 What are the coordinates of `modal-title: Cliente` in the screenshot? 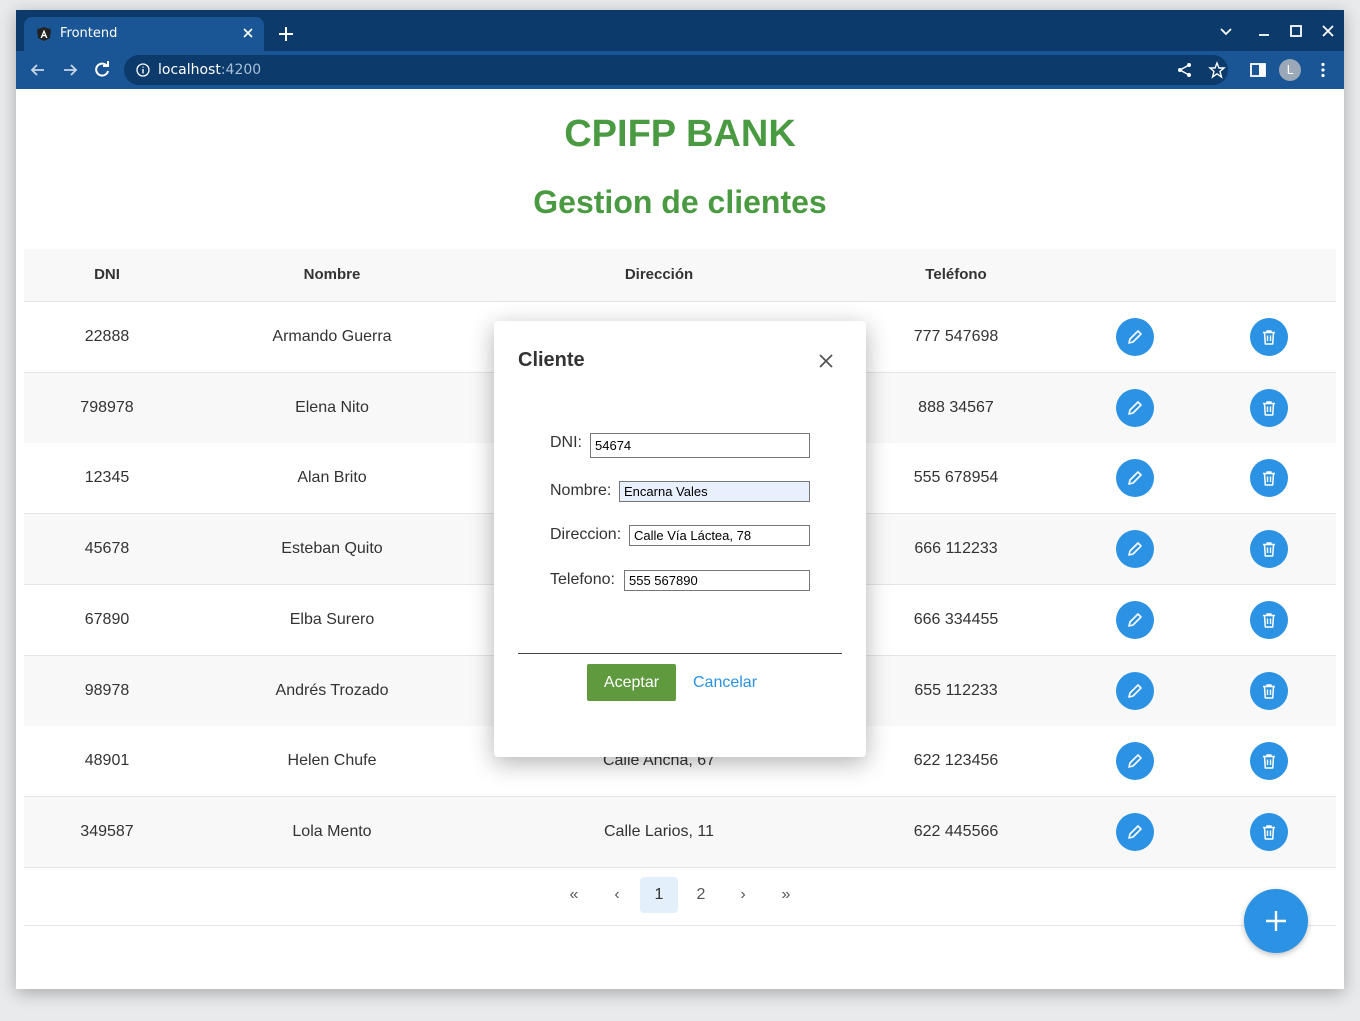 It's located at (551, 360).